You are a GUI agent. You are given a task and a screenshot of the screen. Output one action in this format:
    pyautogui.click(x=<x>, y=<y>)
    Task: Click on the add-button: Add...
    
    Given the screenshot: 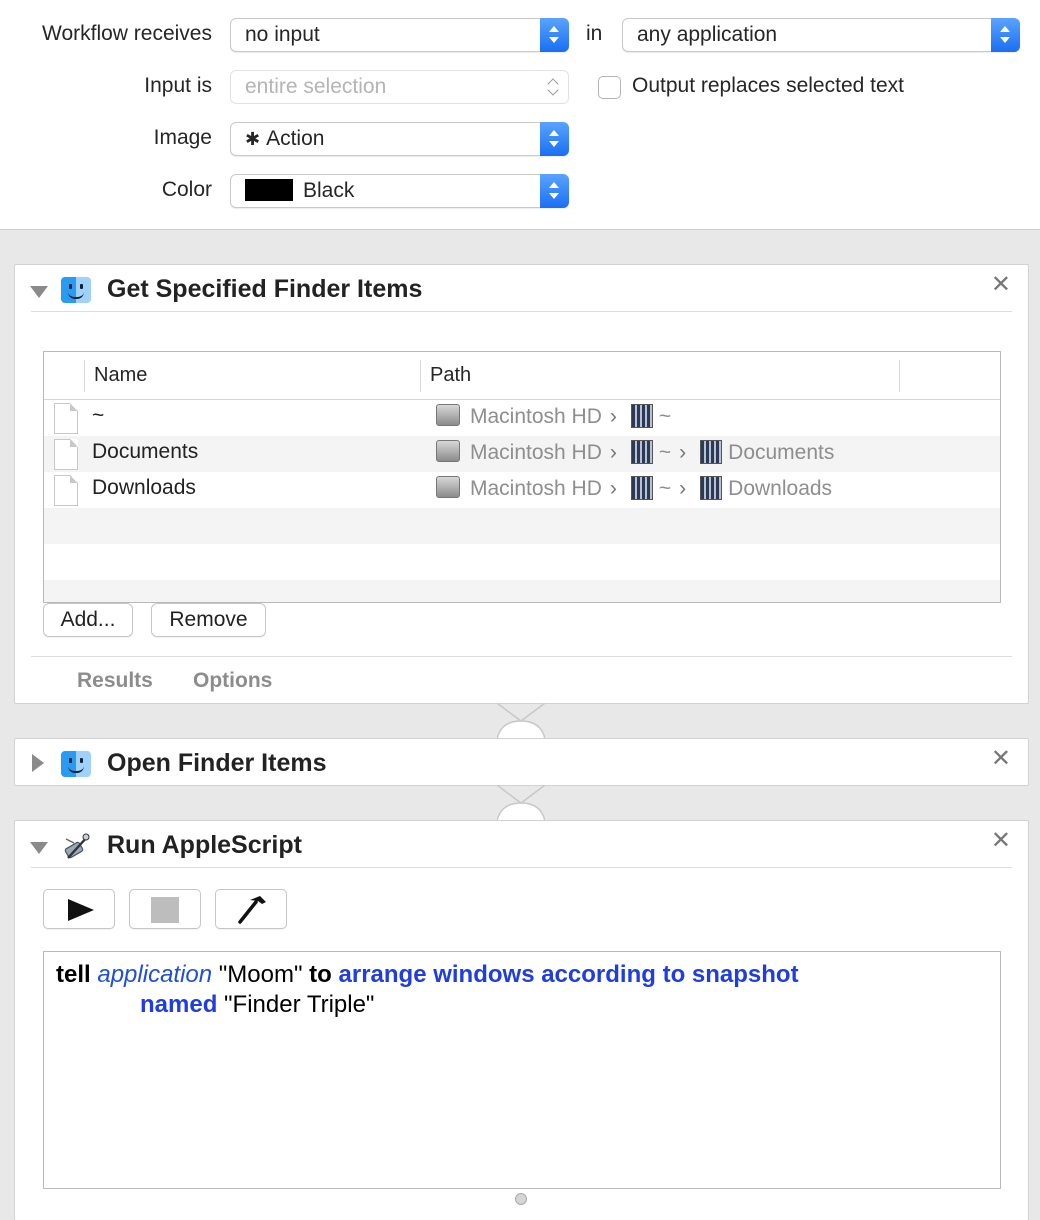 What is the action you would take?
    pyautogui.click(x=88, y=620)
    